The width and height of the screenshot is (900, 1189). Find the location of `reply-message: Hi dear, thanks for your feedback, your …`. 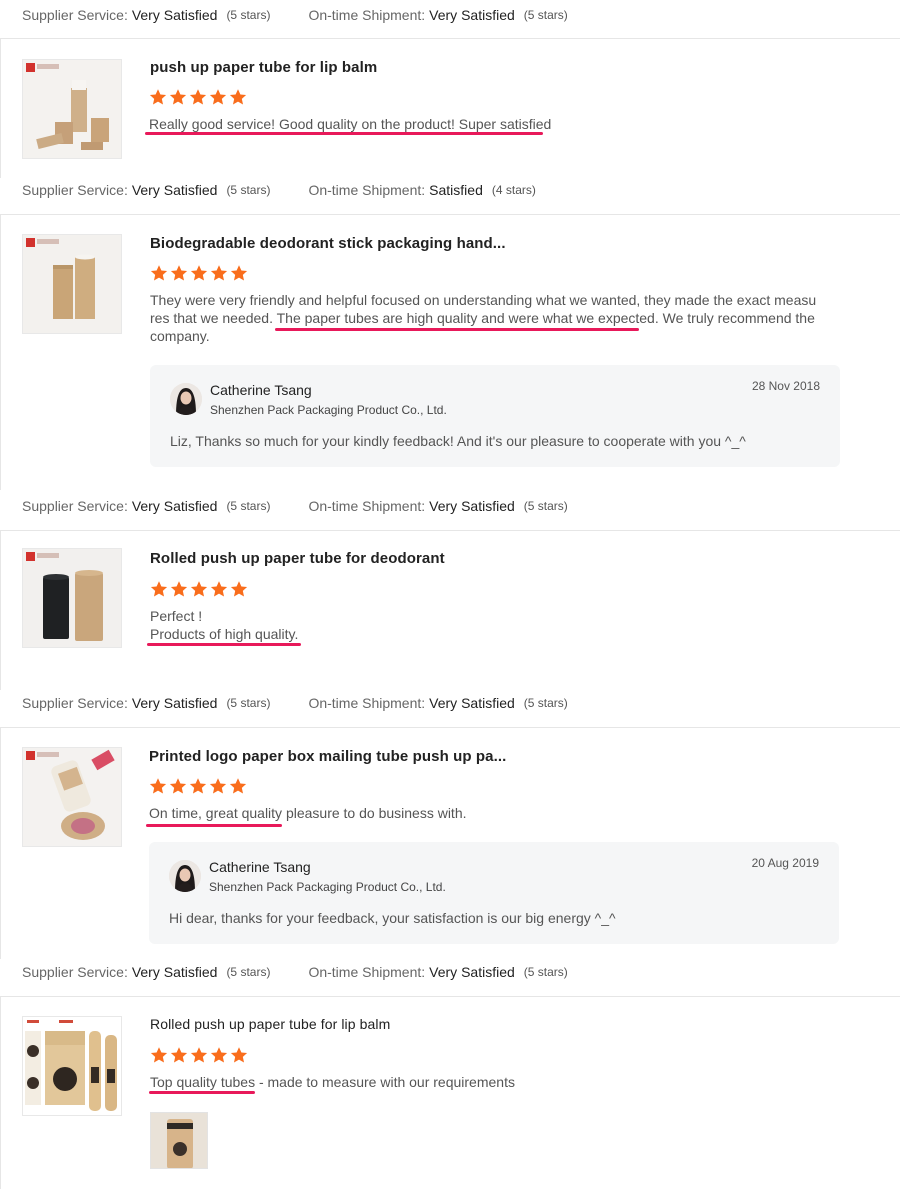

reply-message: Hi dear, thanks for your feedback, your … is located at coordinates (392, 918).